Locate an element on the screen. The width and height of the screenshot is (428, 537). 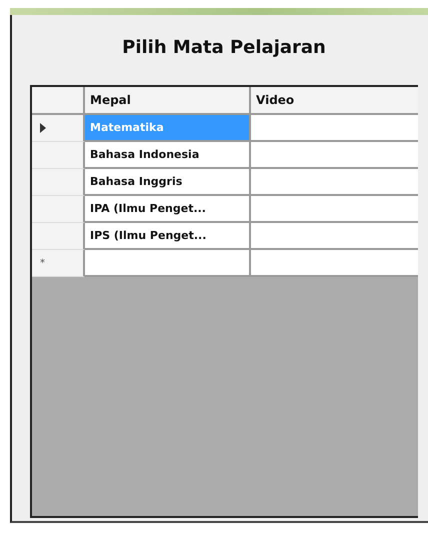
window-title: Pilih Mata Pelajaran is located at coordinates (224, 48).